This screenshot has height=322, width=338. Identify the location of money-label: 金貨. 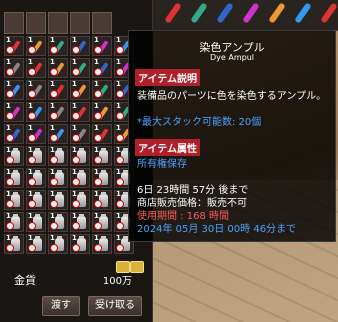
(25, 280).